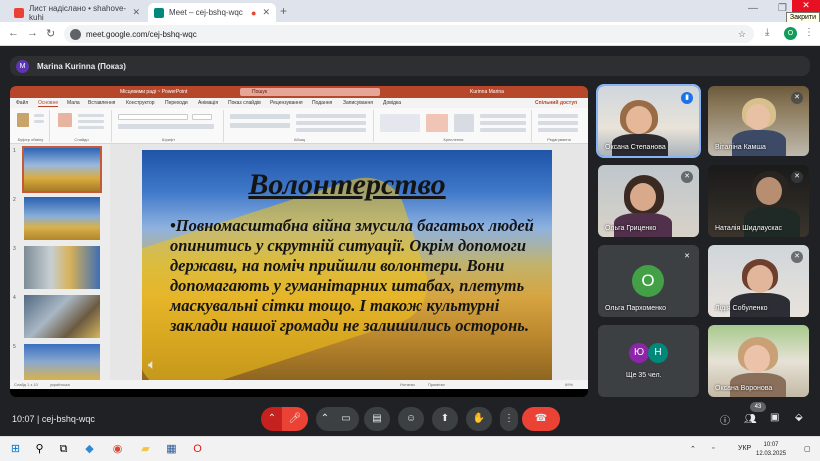  What do you see at coordinates (260, 116) in the screenshot?
I see `list-icons` at bounding box center [260, 116].